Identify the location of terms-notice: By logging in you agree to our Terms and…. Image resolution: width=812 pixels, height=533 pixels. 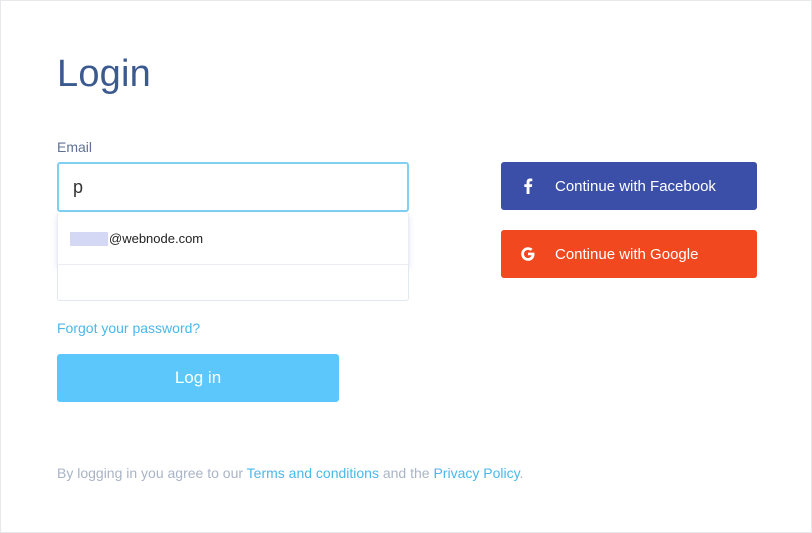
(290, 473).